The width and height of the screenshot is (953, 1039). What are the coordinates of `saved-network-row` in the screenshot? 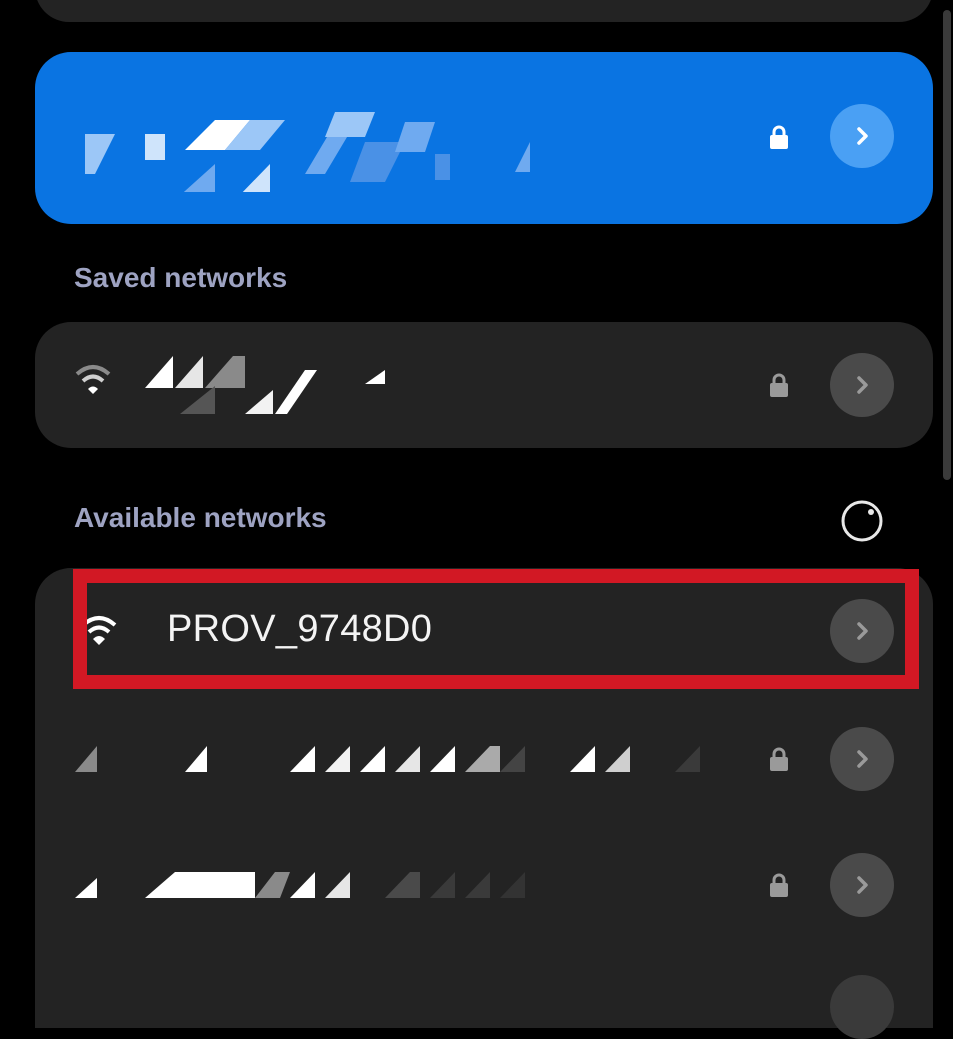 It's located at (484, 385).